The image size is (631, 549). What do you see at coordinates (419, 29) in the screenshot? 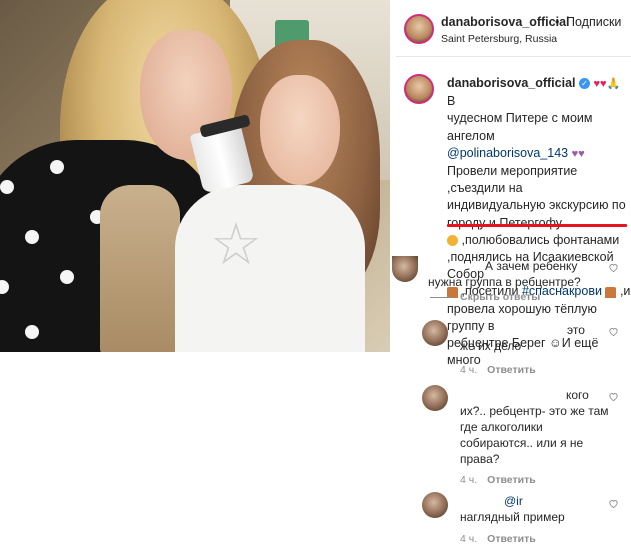
I see `author-avatar` at bounding box center [419, 29].